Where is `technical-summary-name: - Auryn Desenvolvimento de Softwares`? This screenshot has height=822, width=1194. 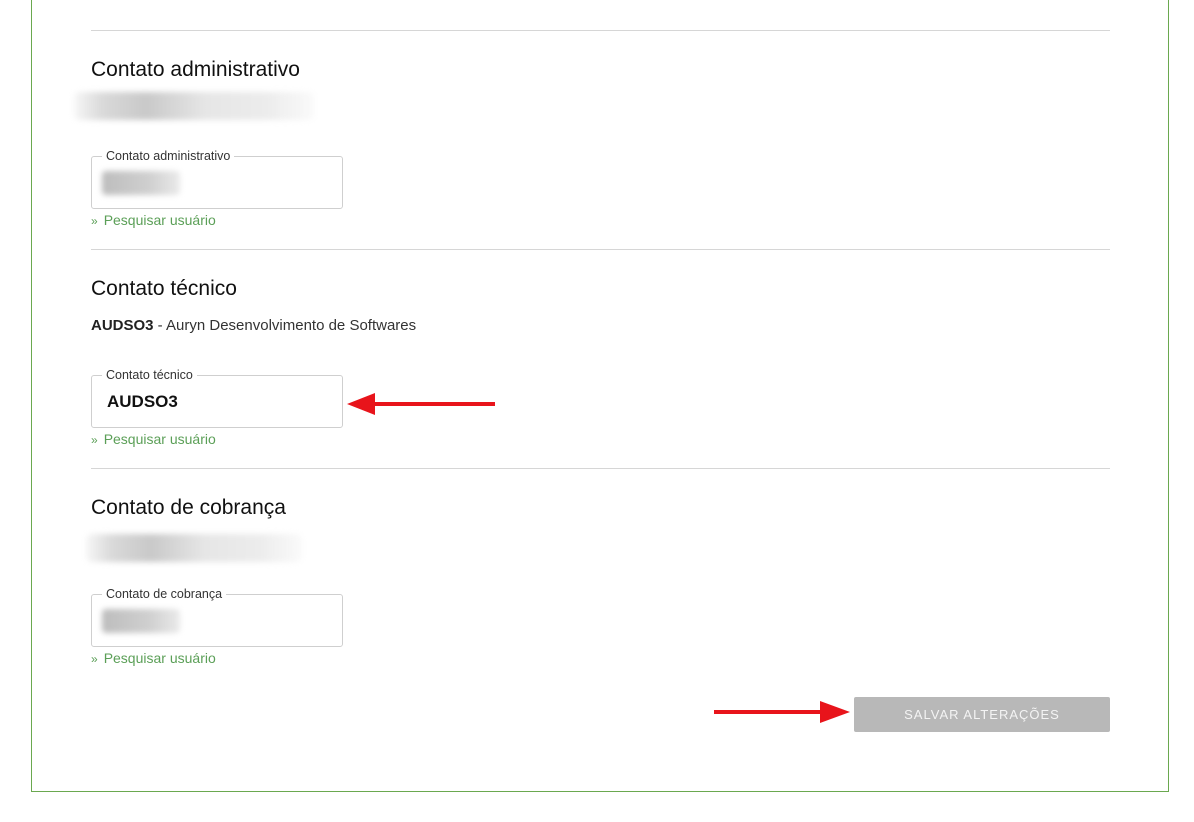
technical-summary-name: - Auryn Desenvolvimento de Softwares is located at coordinates (285, 325).